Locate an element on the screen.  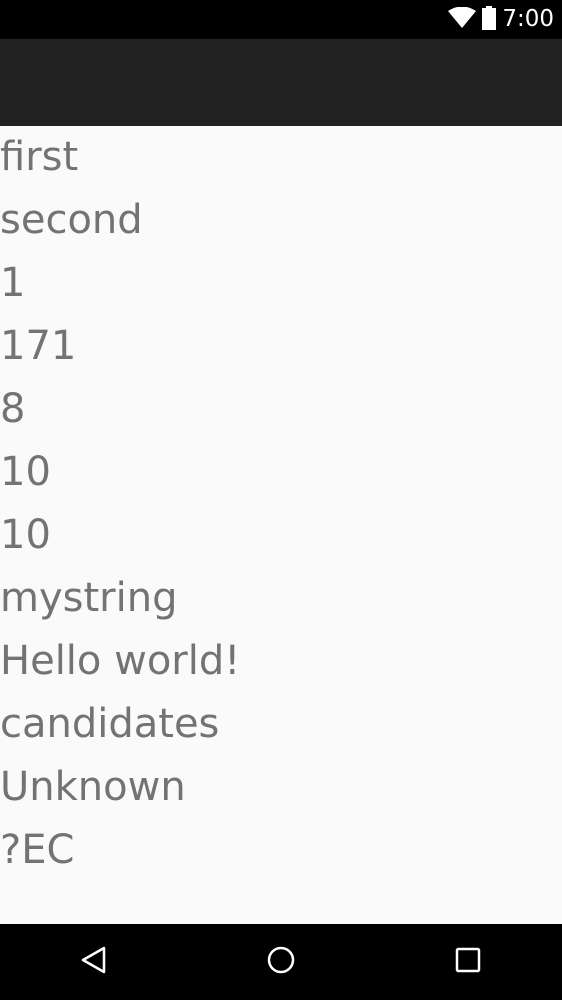
list-item: Unknown is located at coordinates (281, 787).